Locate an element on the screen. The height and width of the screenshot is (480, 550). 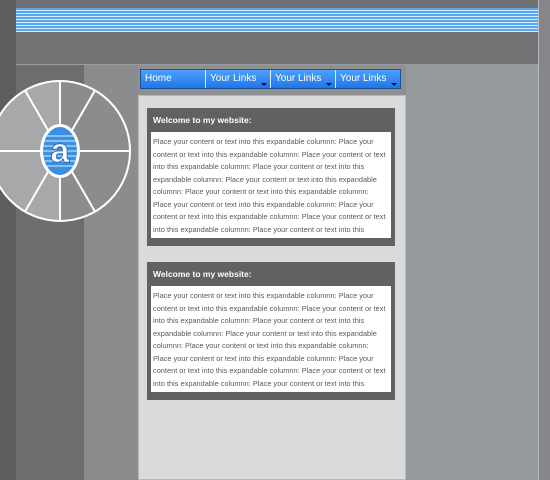
logo-letter: a is located at coordinates (61, 151).